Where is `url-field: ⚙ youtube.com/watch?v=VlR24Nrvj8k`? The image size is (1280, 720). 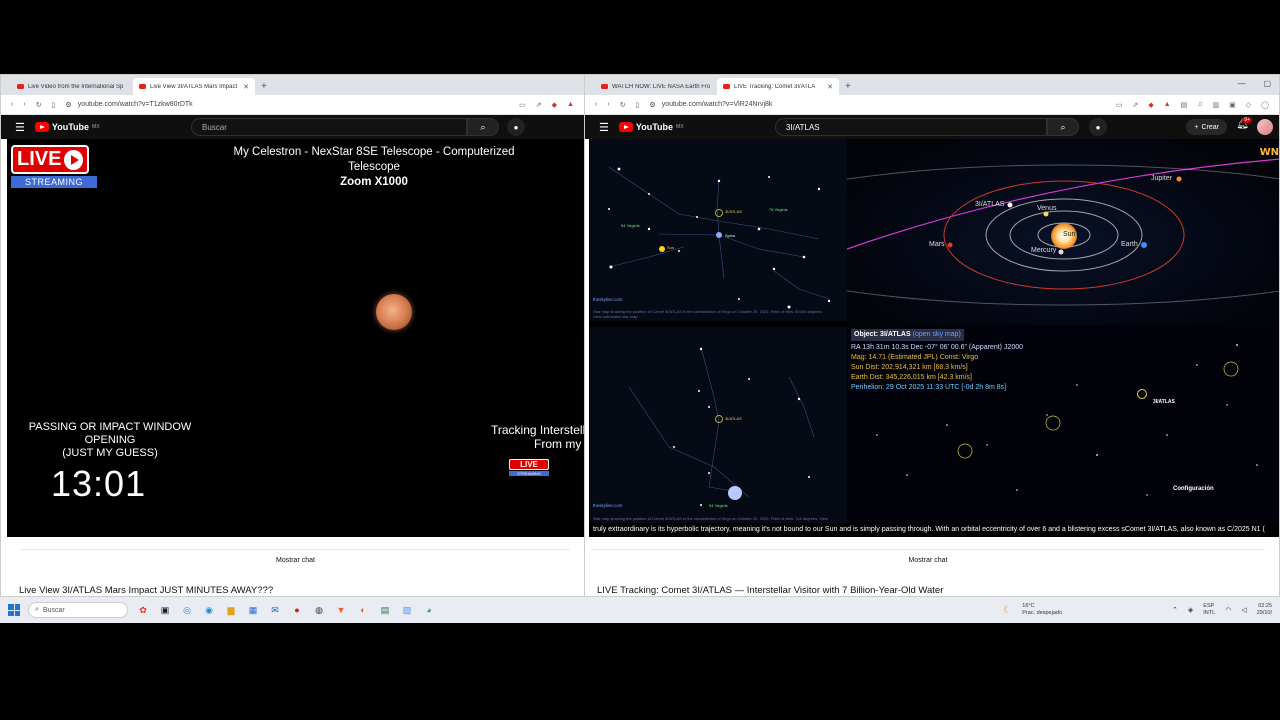
url-field: ⚙ youtube.com/watch?v=VlR24Nrvj8k is located at coordinates (877, 105).